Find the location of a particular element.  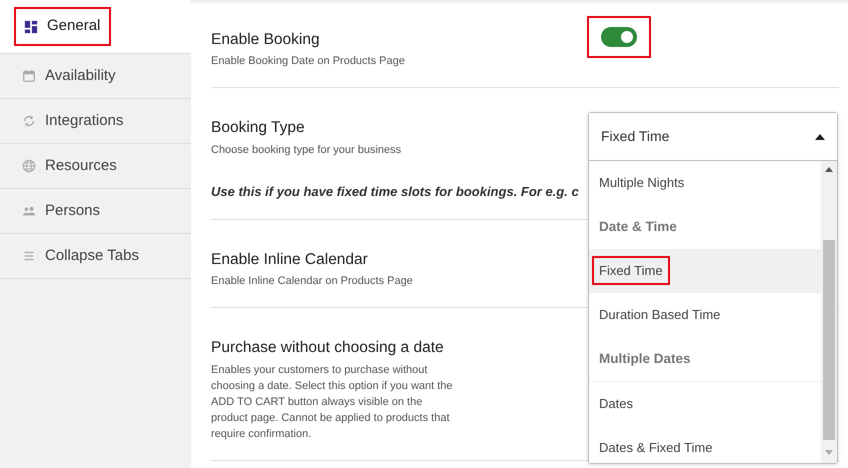

select-field: Fixed Time is located at coordinates (713, 137).